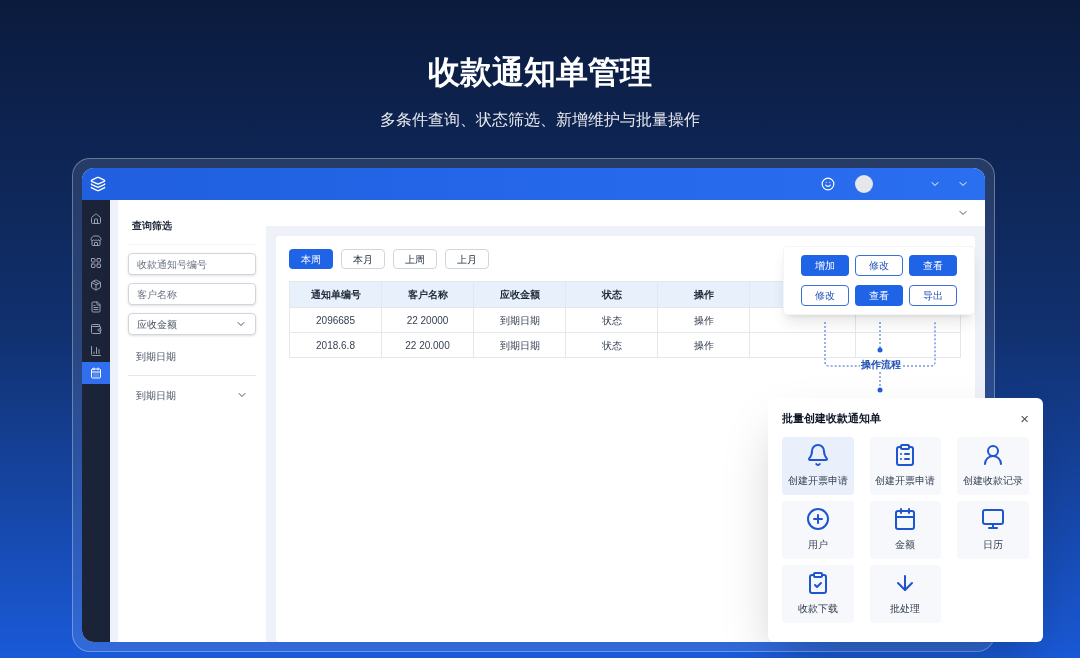  I want to click on dialog-action: 用户, so click(818, 529).